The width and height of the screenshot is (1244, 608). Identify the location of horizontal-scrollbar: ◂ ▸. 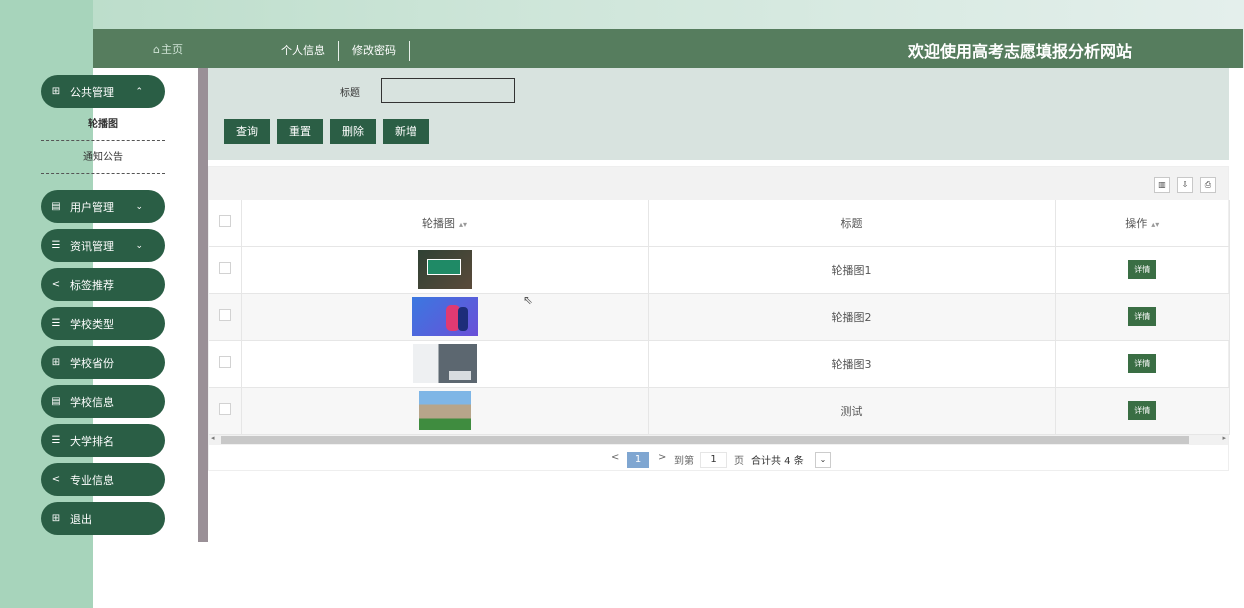
(718, 439).